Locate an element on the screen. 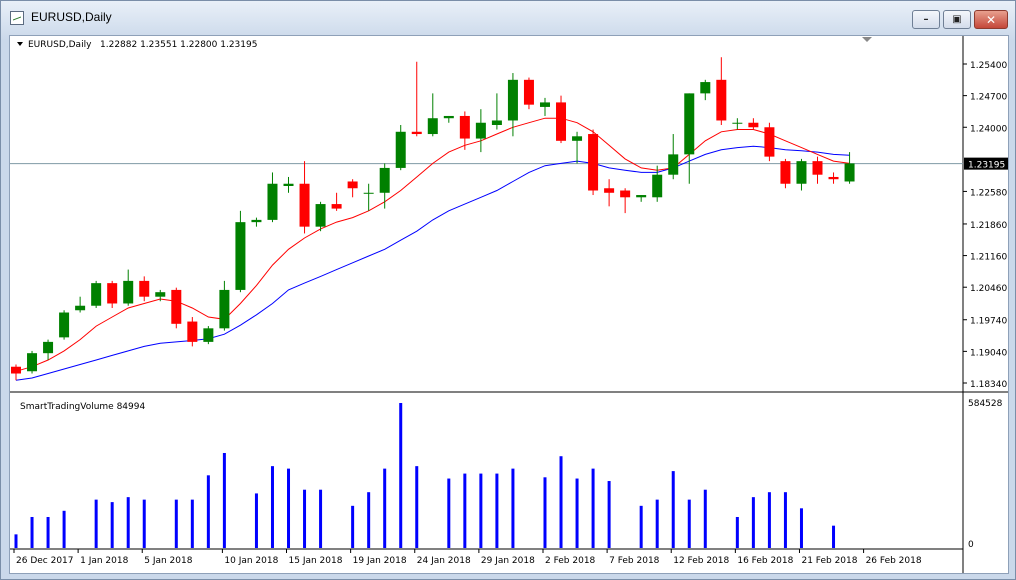  close-button: ✕ is located at coordinates (991, 19).